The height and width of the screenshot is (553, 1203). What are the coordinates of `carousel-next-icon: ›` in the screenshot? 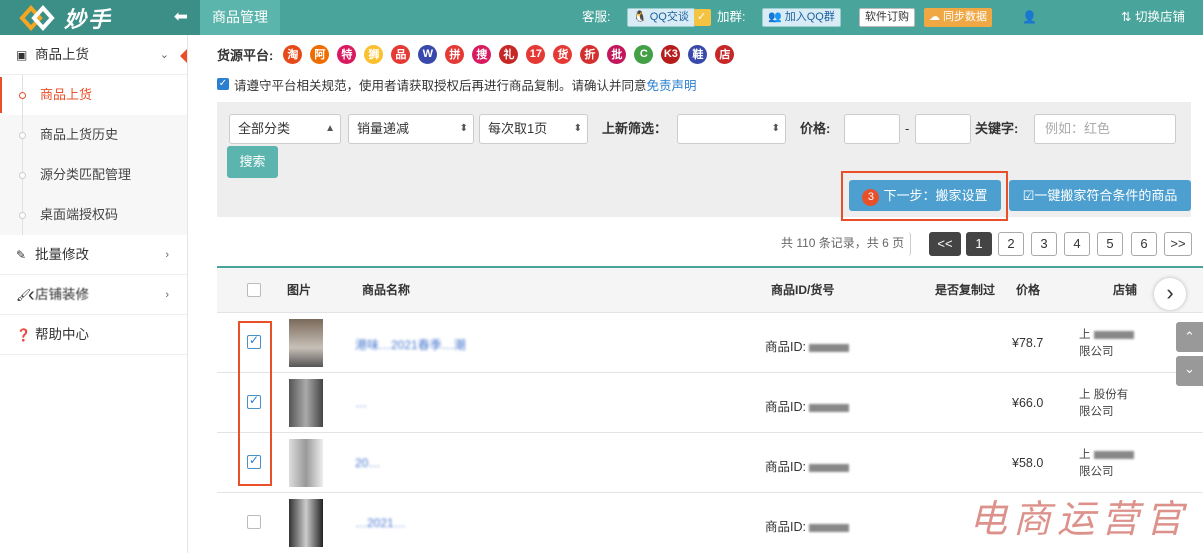 It's located at (1170, 294).